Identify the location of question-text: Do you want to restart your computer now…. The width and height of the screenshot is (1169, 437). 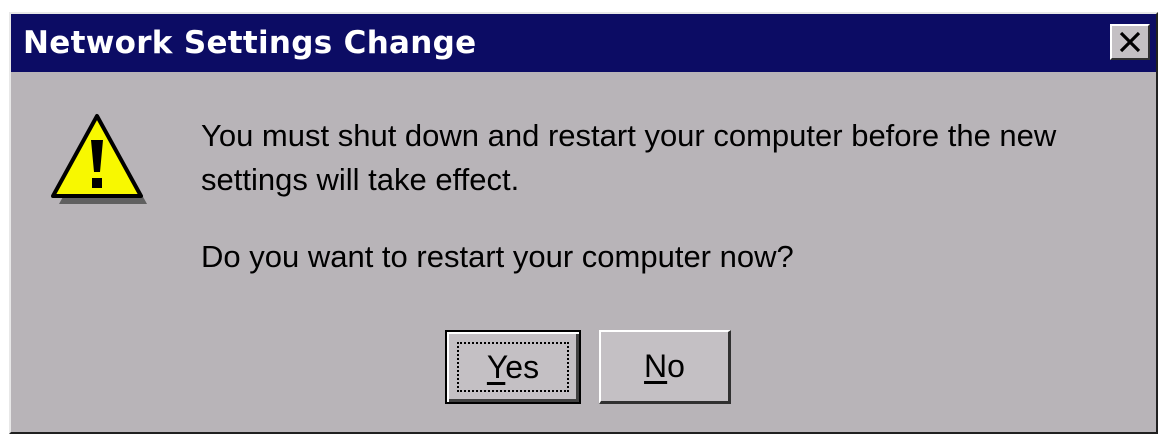
(497, 256).